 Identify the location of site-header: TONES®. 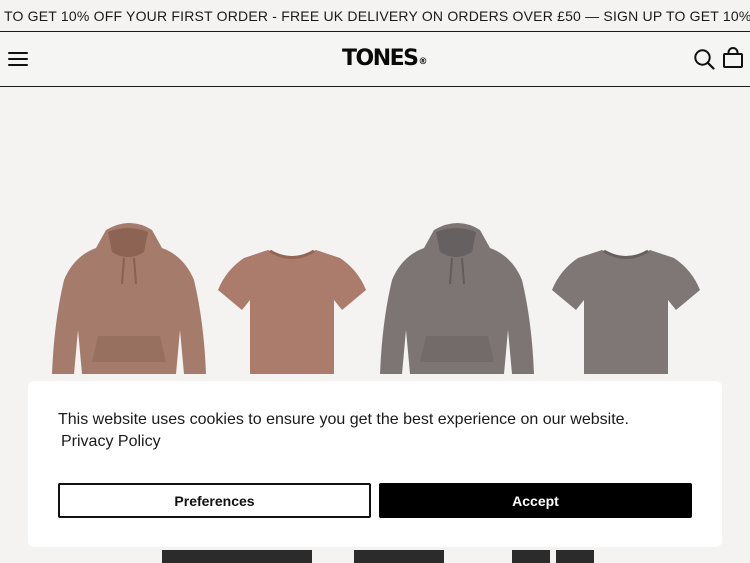
(375, 59).